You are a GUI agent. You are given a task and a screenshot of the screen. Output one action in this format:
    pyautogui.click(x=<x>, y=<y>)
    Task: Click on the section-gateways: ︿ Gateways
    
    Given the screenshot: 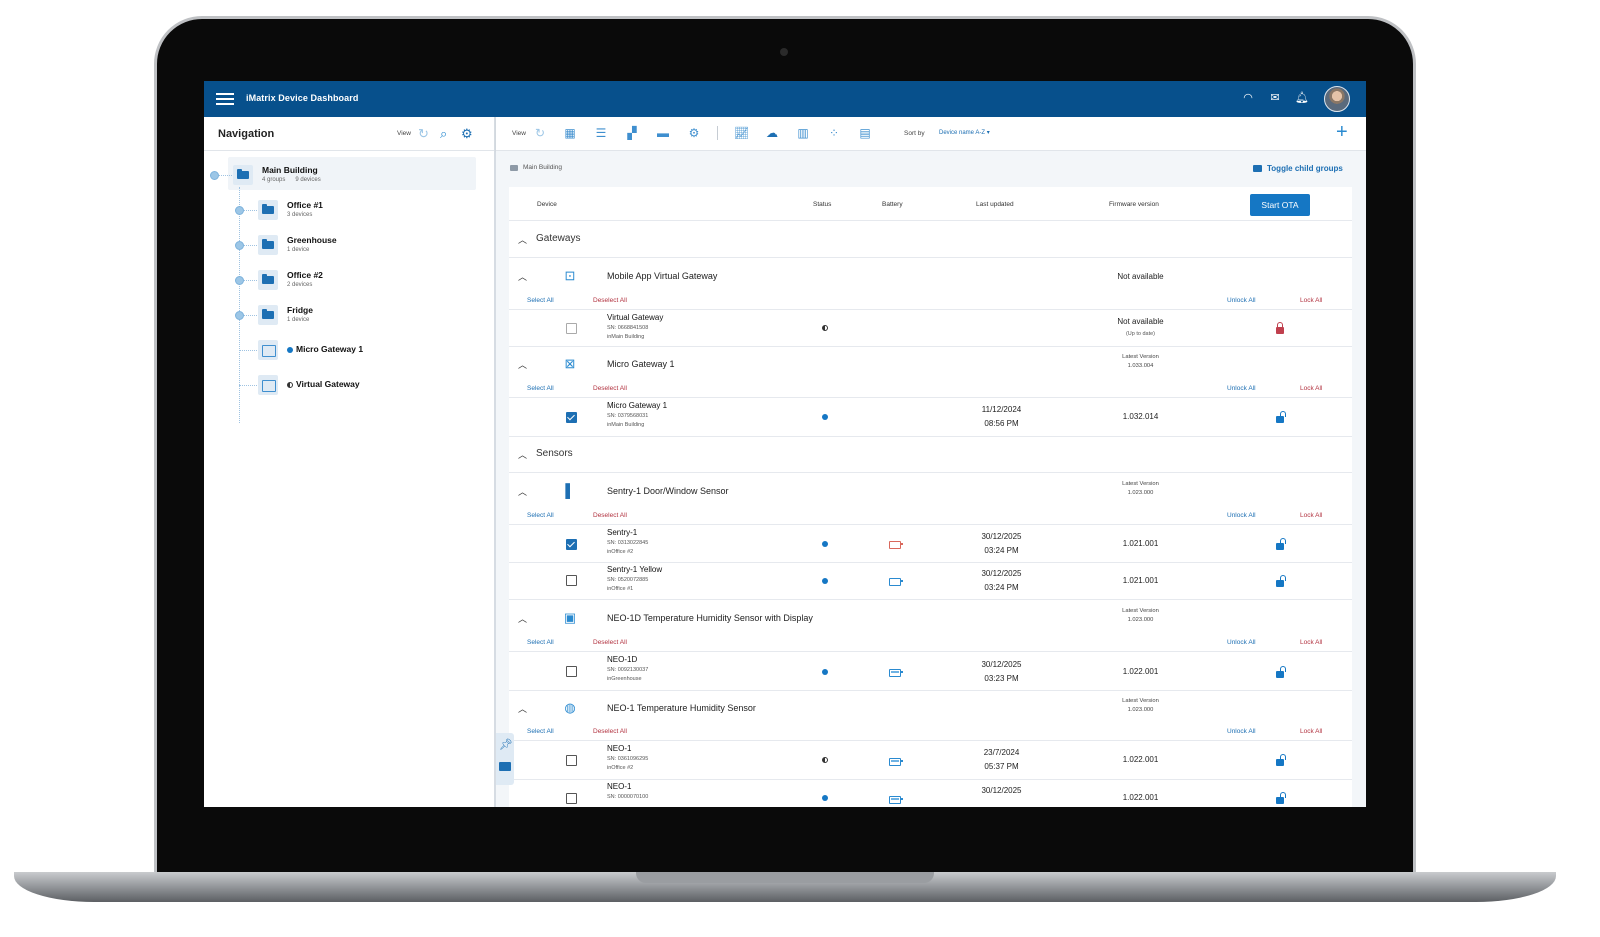 What is the action you would take?
    pyautogui.click(x=930, y=239)
    